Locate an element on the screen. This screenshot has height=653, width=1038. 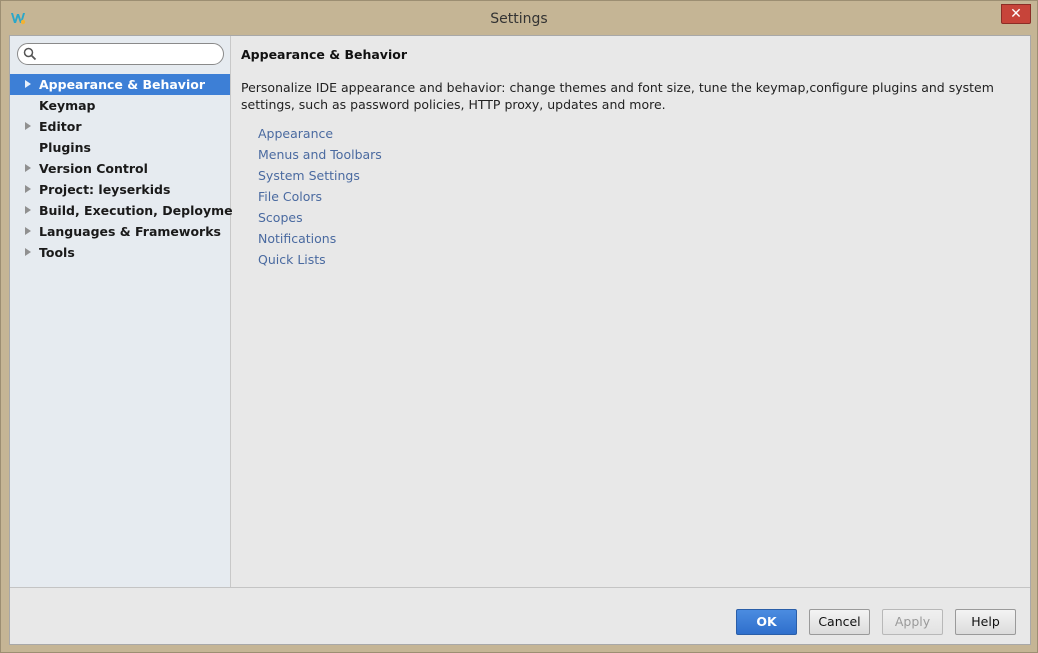
sidebar-item-build-execution-deployment: Build, Execution, Deployment is located at coordinates (128, 210).